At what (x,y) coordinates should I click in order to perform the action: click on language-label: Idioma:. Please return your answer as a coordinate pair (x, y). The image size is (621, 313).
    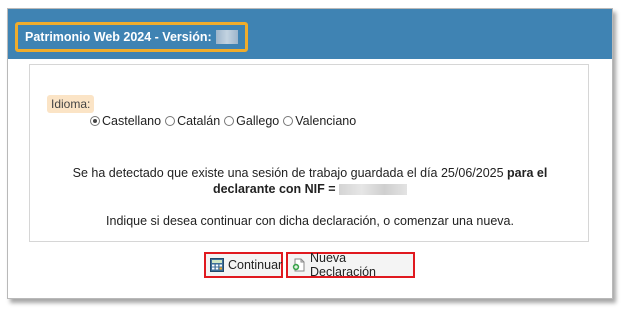
    Looking at the image, I should click on (71, 104).